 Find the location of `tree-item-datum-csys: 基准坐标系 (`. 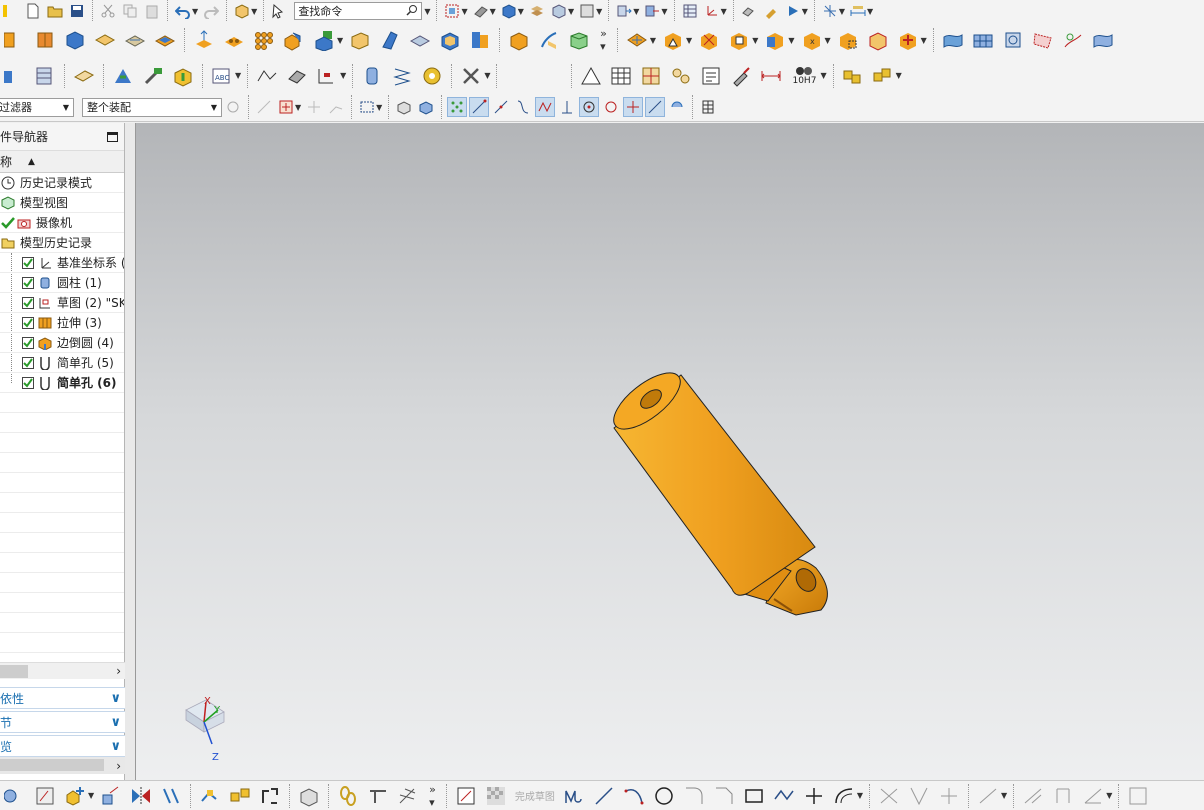

tree-item-datum-csys: 基准坐标系 ( is located at coordinates (62, 263).